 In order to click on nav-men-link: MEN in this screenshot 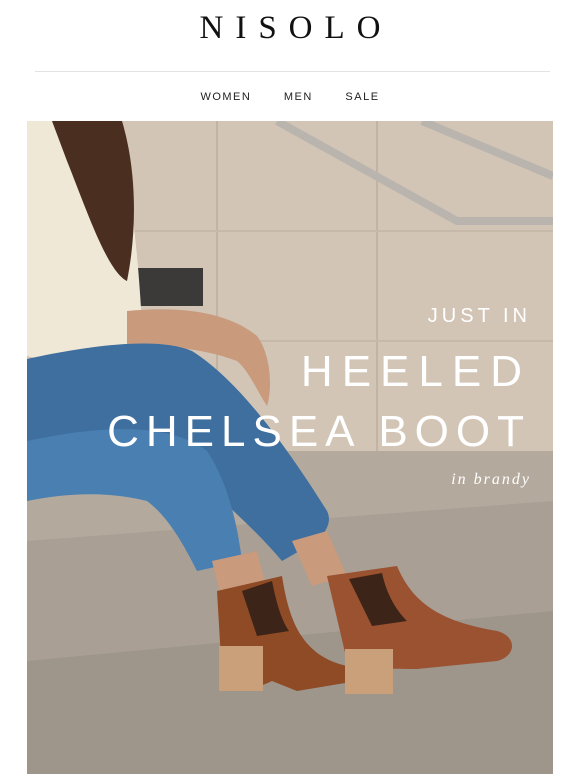, I will do `click(298, 97)`.